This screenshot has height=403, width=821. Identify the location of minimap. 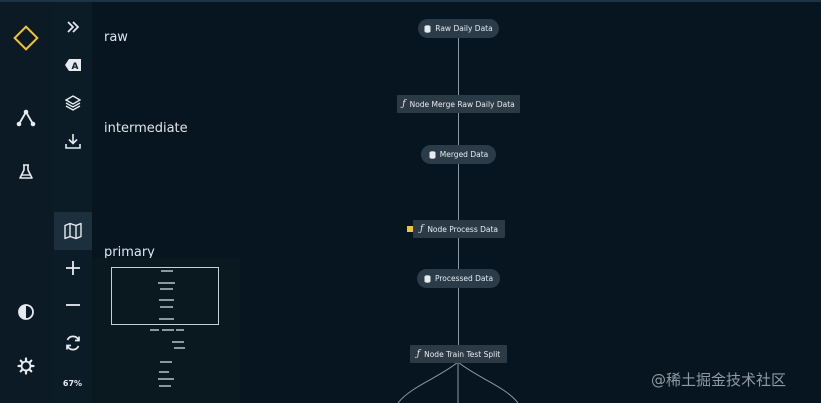
(166, 330).